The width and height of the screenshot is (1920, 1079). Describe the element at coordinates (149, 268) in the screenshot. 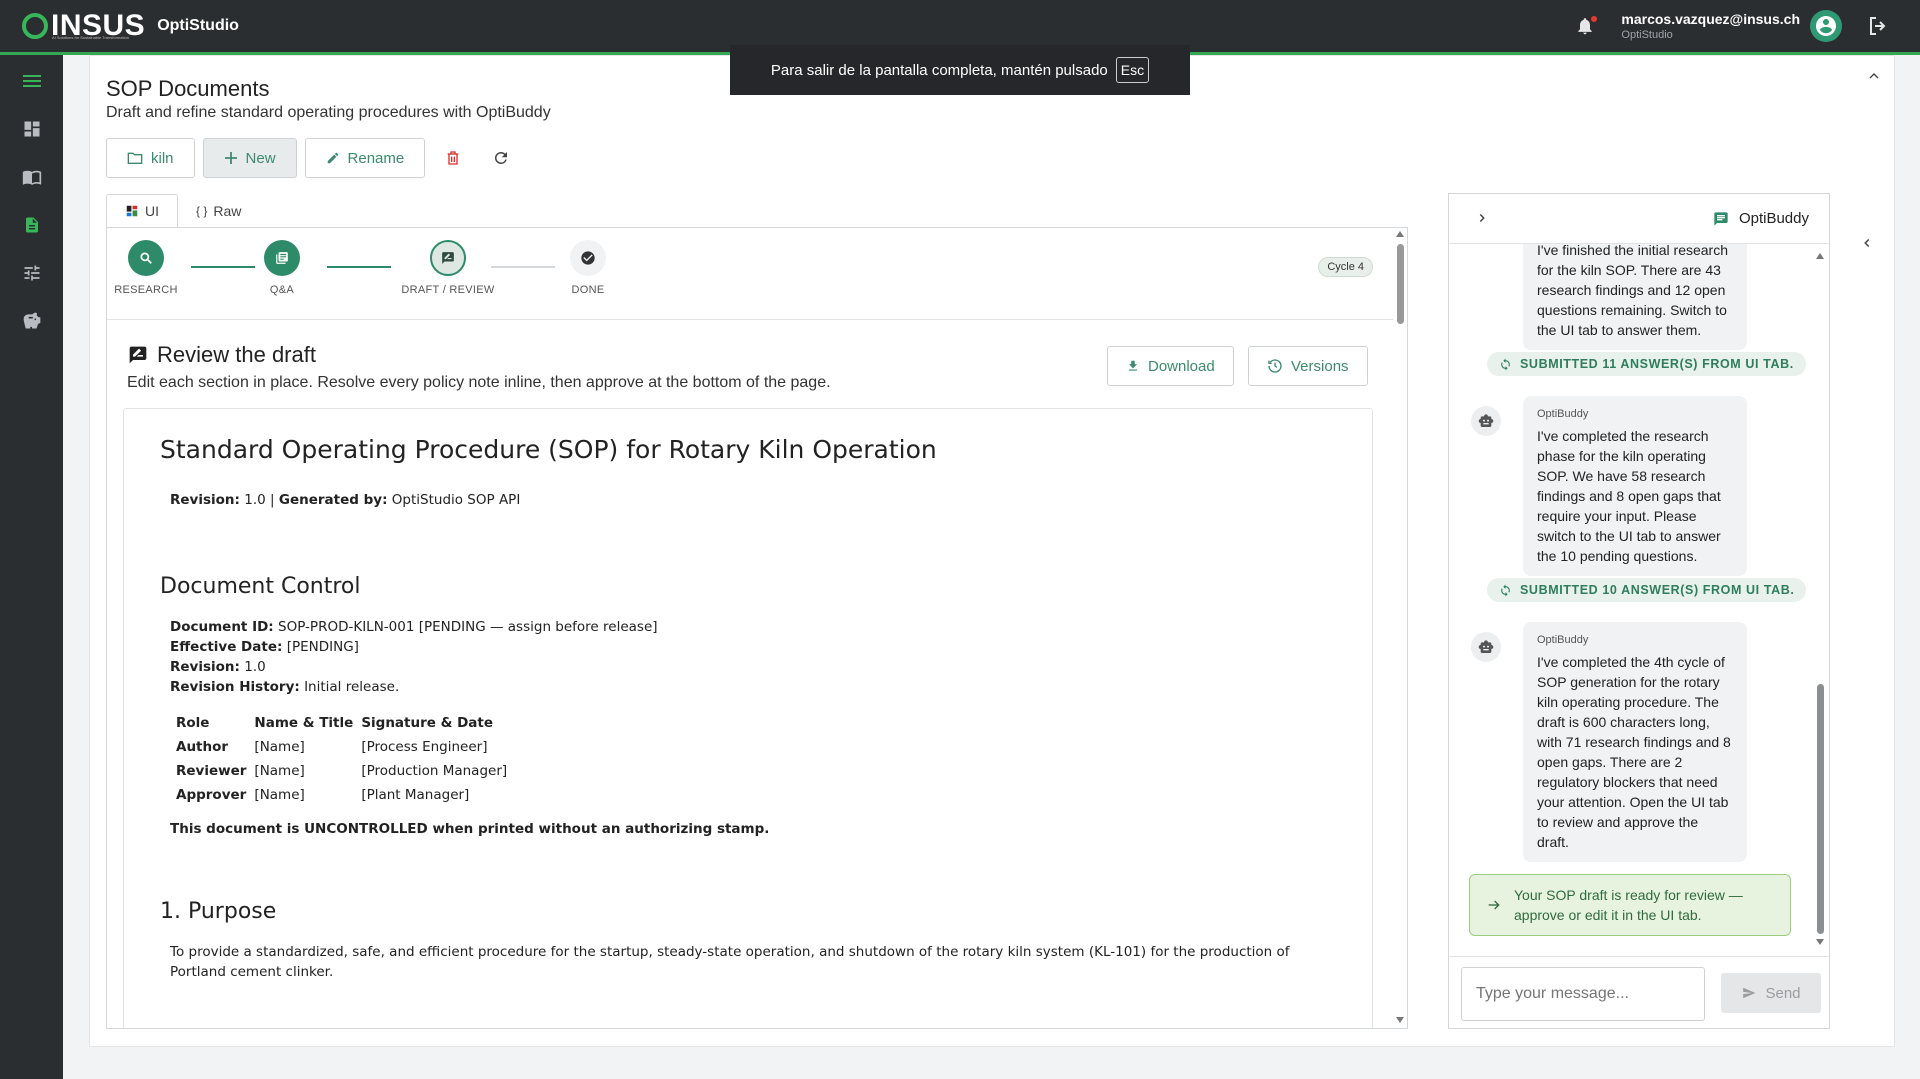

I see `step-research: RESEARCH` at that location.